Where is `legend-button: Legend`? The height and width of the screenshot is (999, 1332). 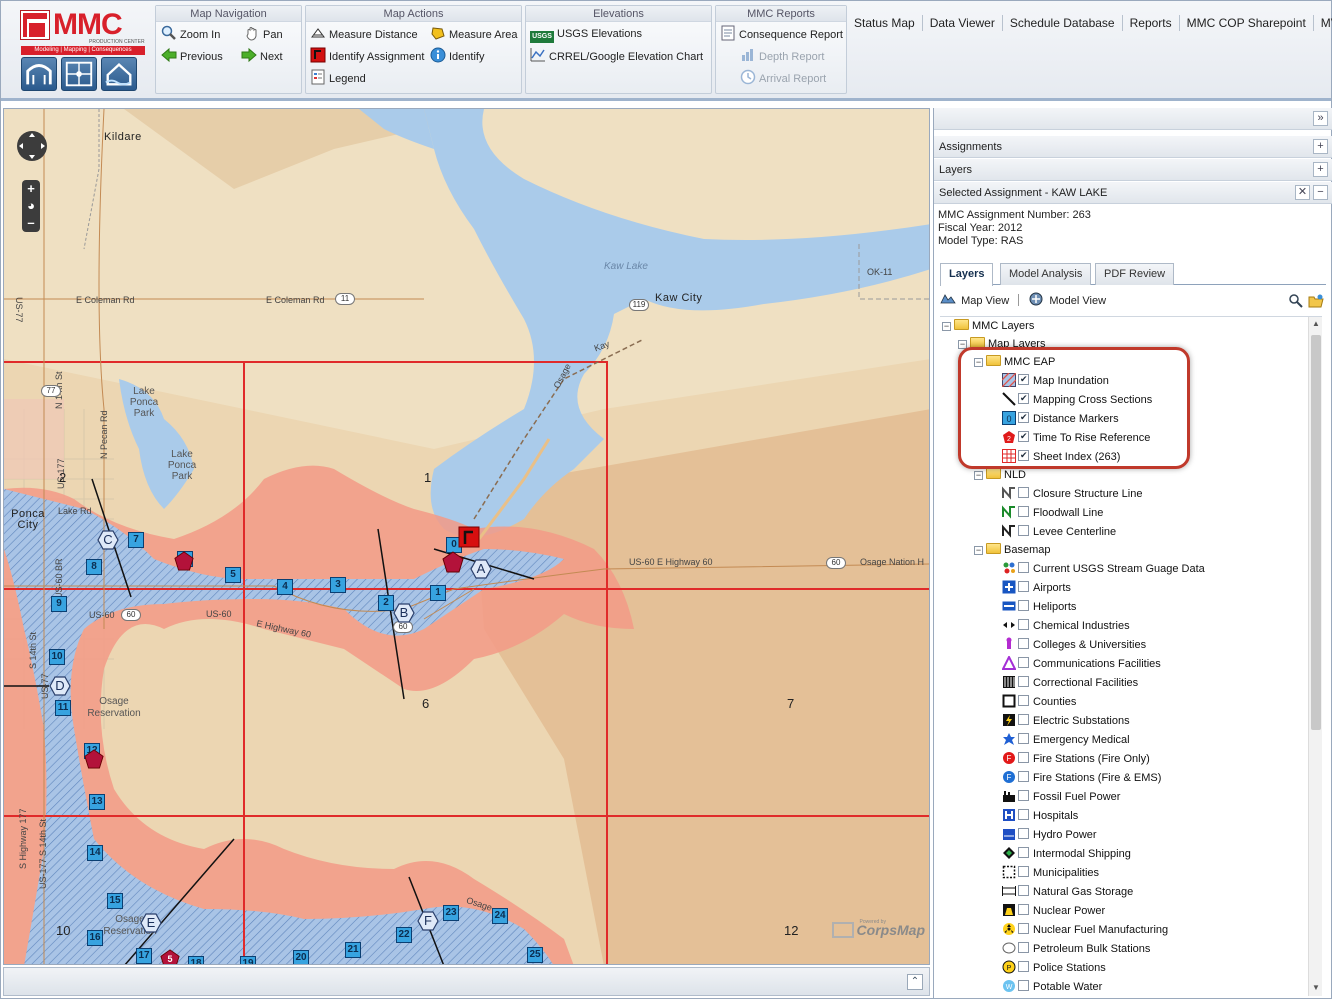
legend-button: Legend is located at coordinates (338, 78).